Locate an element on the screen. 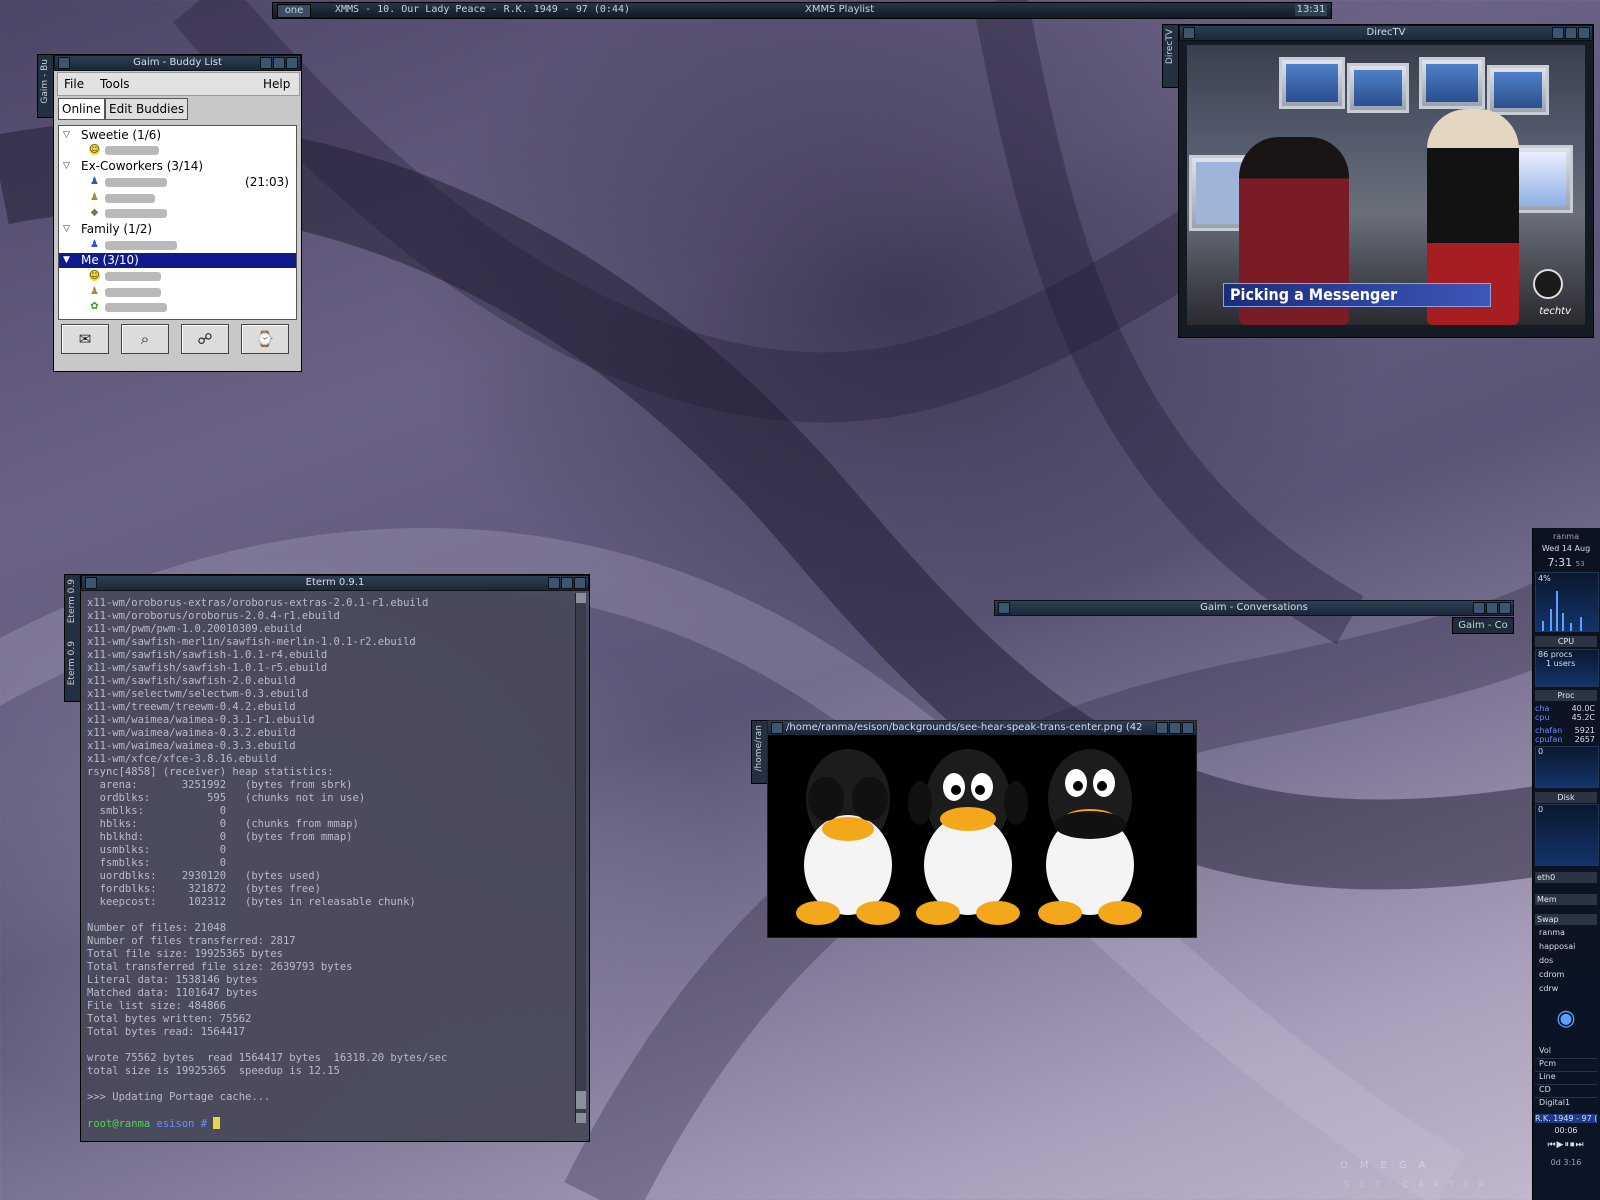 The image size is (1600, 1200). scroll-down-icon is located at coordinates (581, 1118).